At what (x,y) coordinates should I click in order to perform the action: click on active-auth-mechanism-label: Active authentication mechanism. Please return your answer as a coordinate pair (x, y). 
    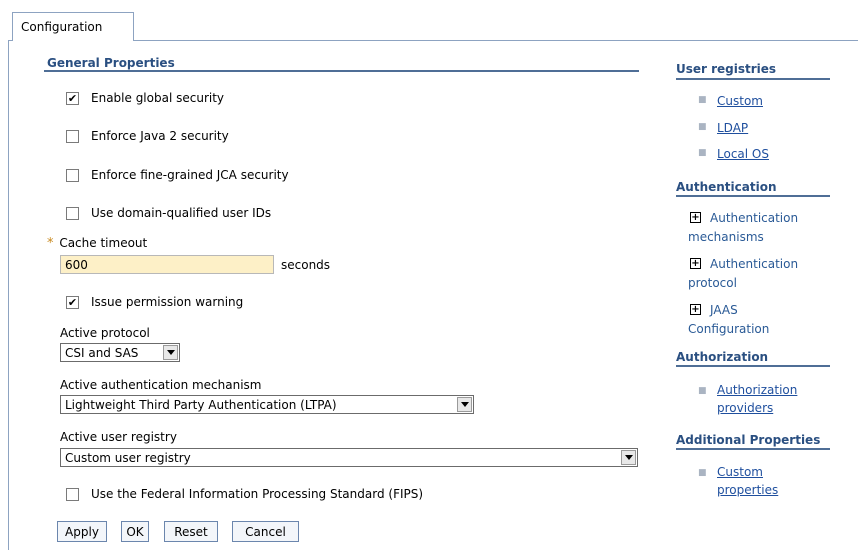
    Looking at the image, I should click on (161, 385).